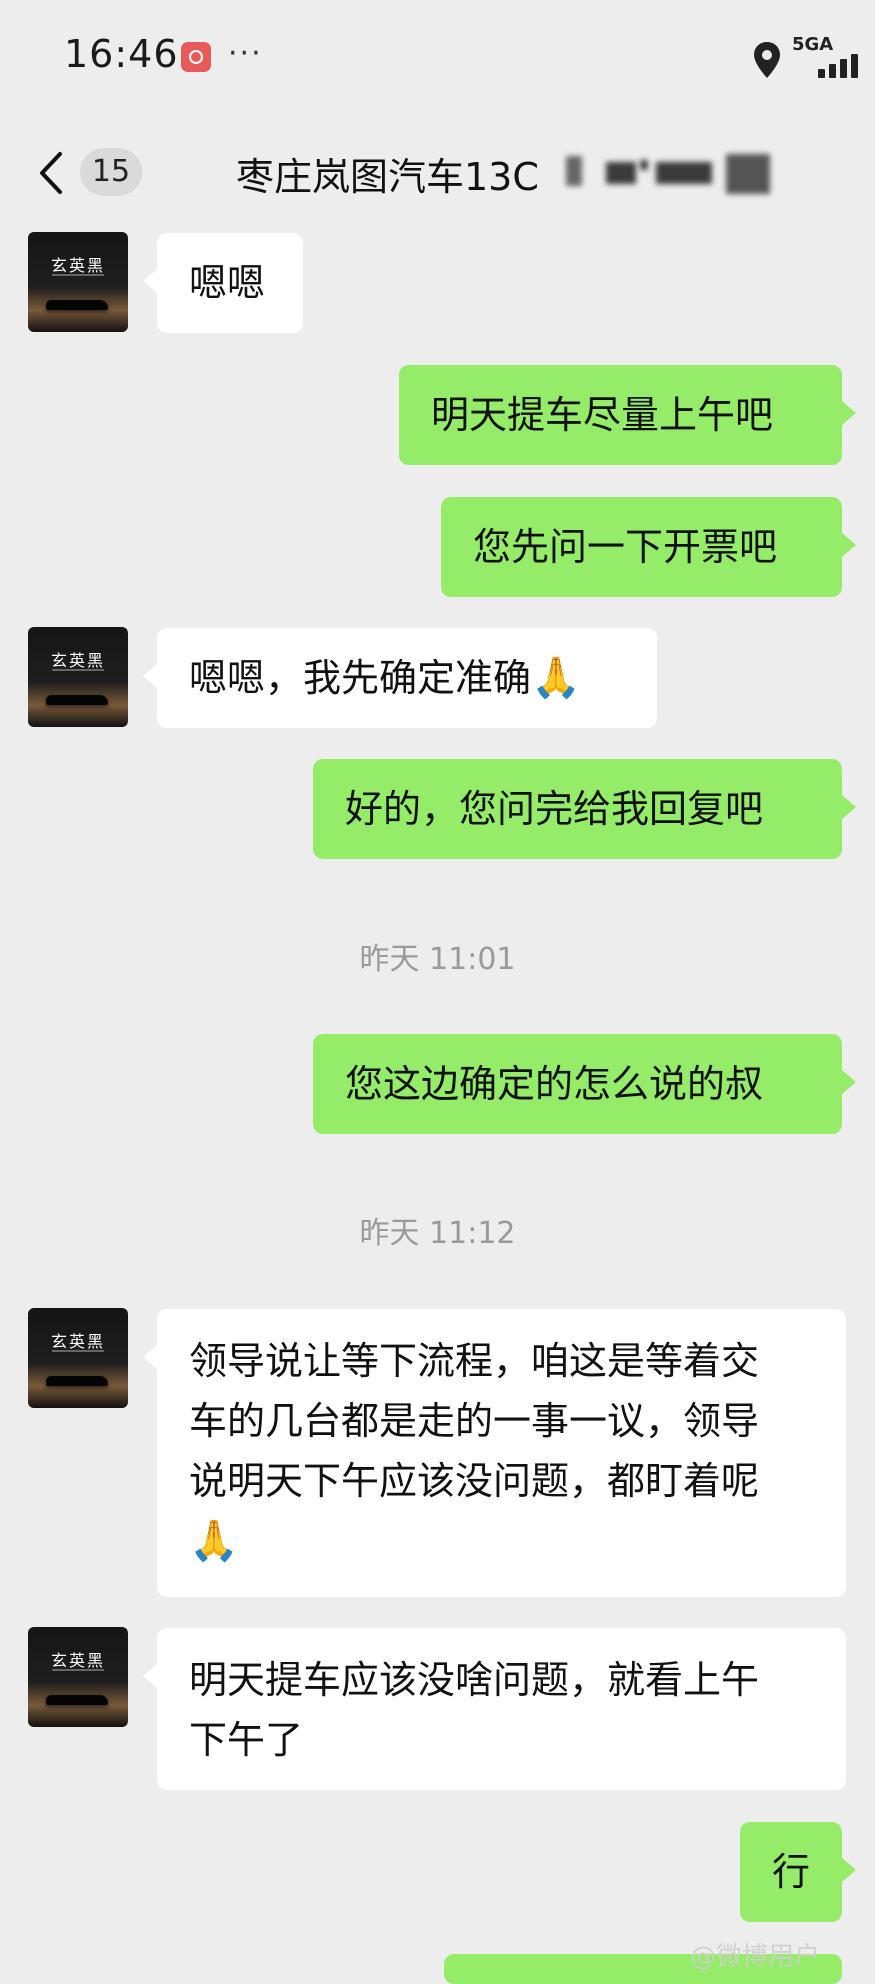 Image resolution: width=875 pixels, height=1984 pixels. What do you see at coordinates (584, 1084) in the screenshot?
I see `message-bubble-outgoing: 您这边确定的怎么说的叔` at bounding box center [584, 1084].